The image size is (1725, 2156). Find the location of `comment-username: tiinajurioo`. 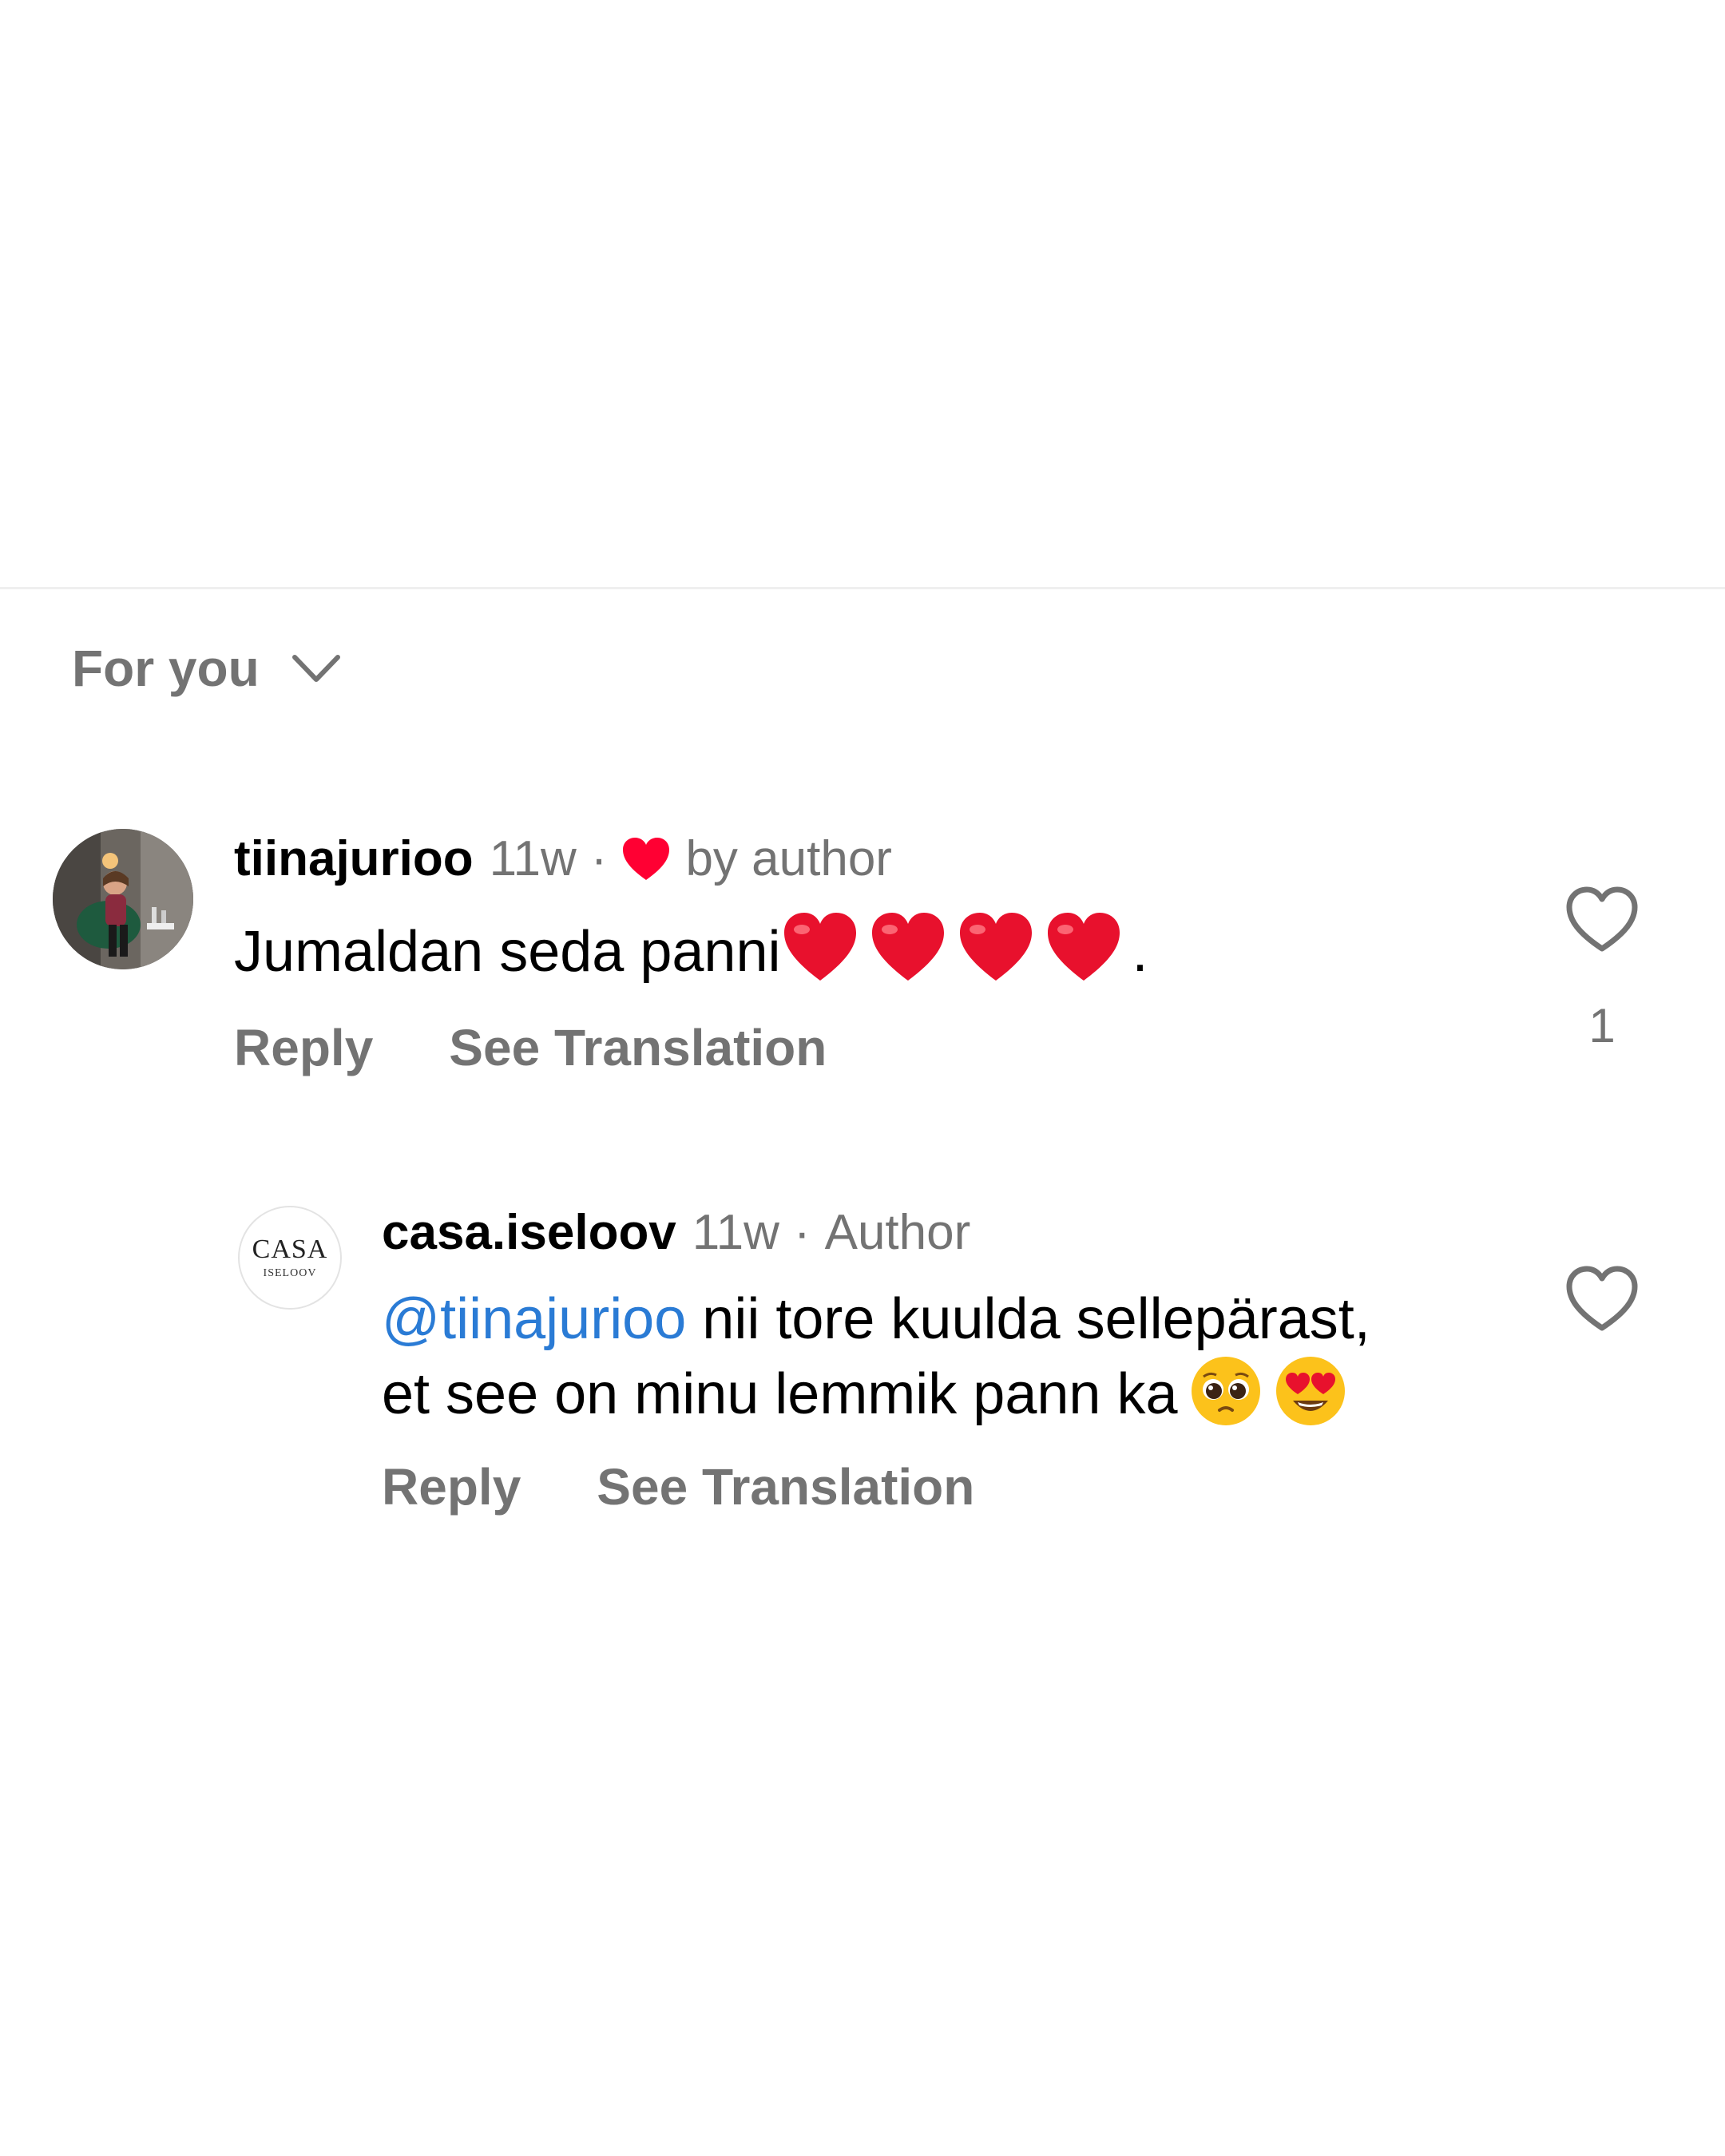

comment-username: tiinajurioo is located at coordinates (354, 858).